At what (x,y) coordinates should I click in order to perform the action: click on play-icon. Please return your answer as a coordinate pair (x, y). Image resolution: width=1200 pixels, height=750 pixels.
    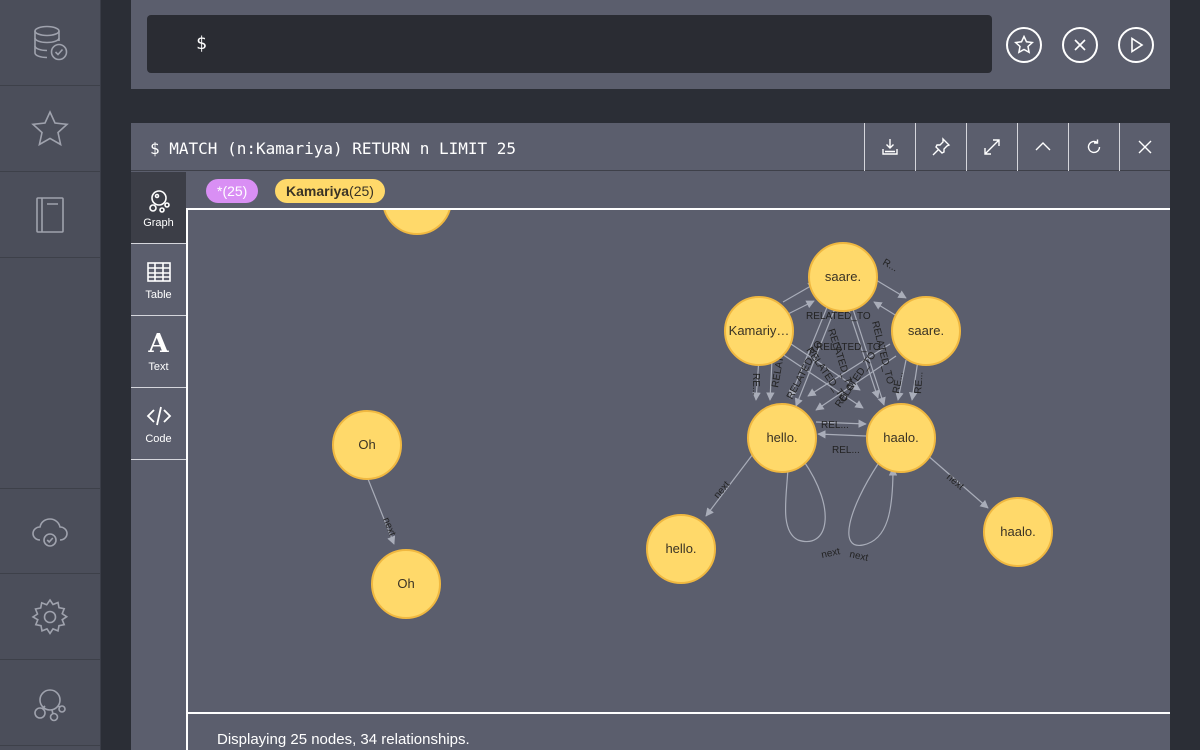
    Looking at the image, I should click on (1137, 45).